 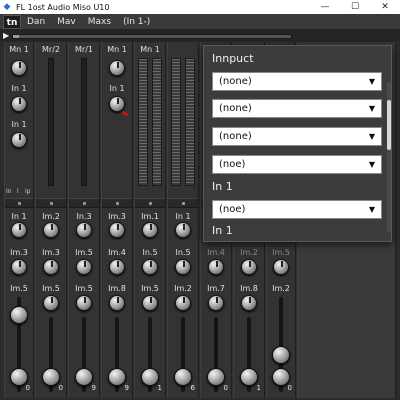 I want to click on input-dropdown-3: (none) ▼, so click(x=297, y=136).